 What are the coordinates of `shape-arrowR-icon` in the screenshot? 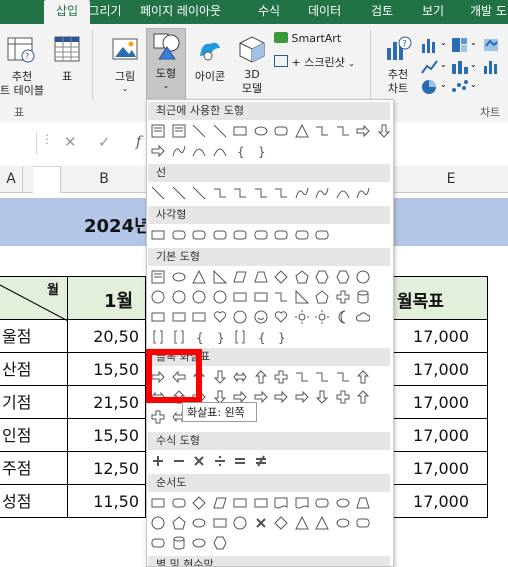 It's located at (302, 397).